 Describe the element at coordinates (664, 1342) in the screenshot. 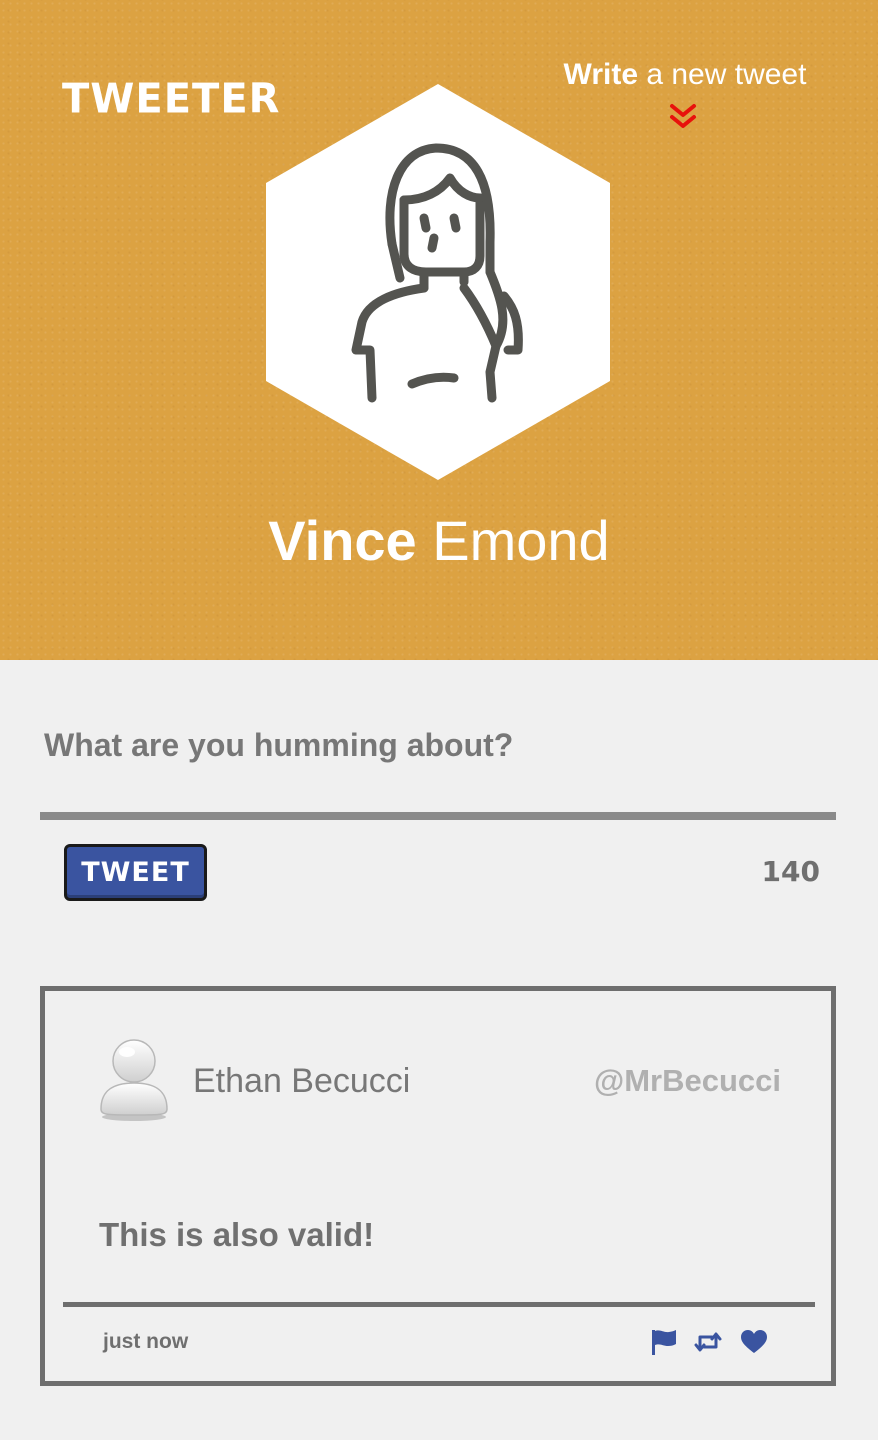

I see `flag-icon` at that location.